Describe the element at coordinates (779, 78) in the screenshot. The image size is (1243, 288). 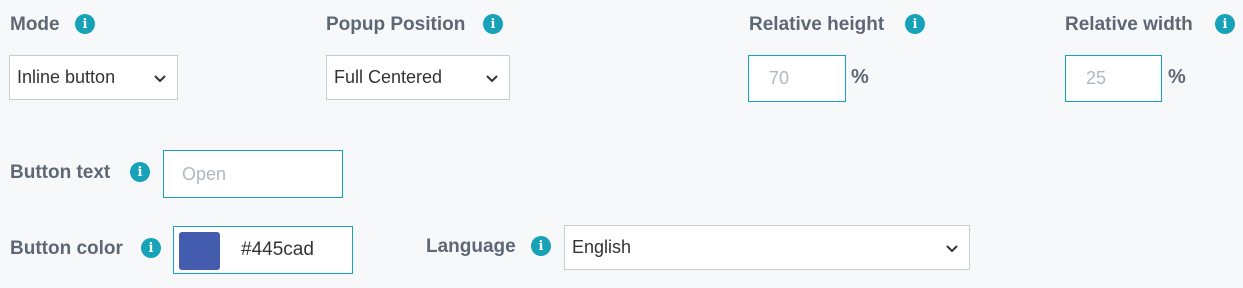
I see `relative-height-placeholder: 70` at that location.